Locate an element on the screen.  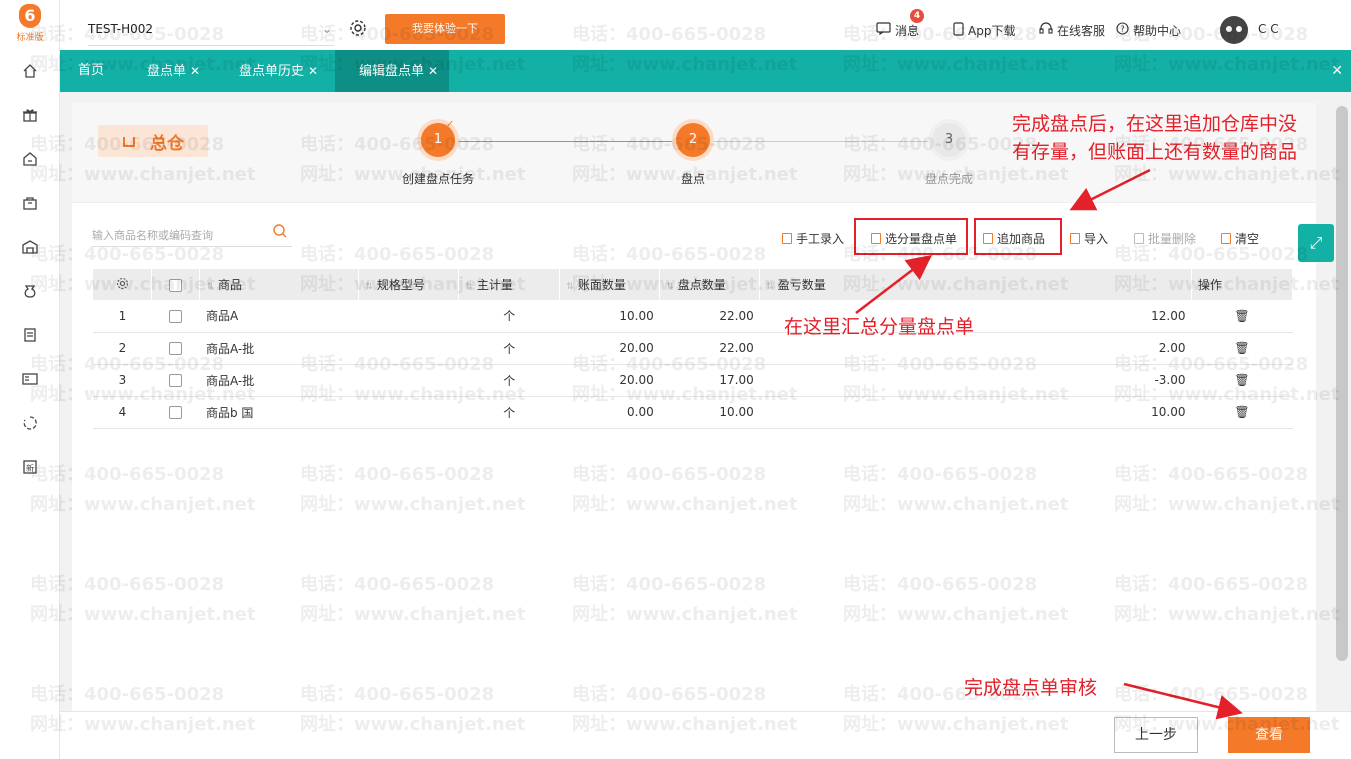
search-input: 输入商品名称或编码查询 is located at coordinates (192, 233).